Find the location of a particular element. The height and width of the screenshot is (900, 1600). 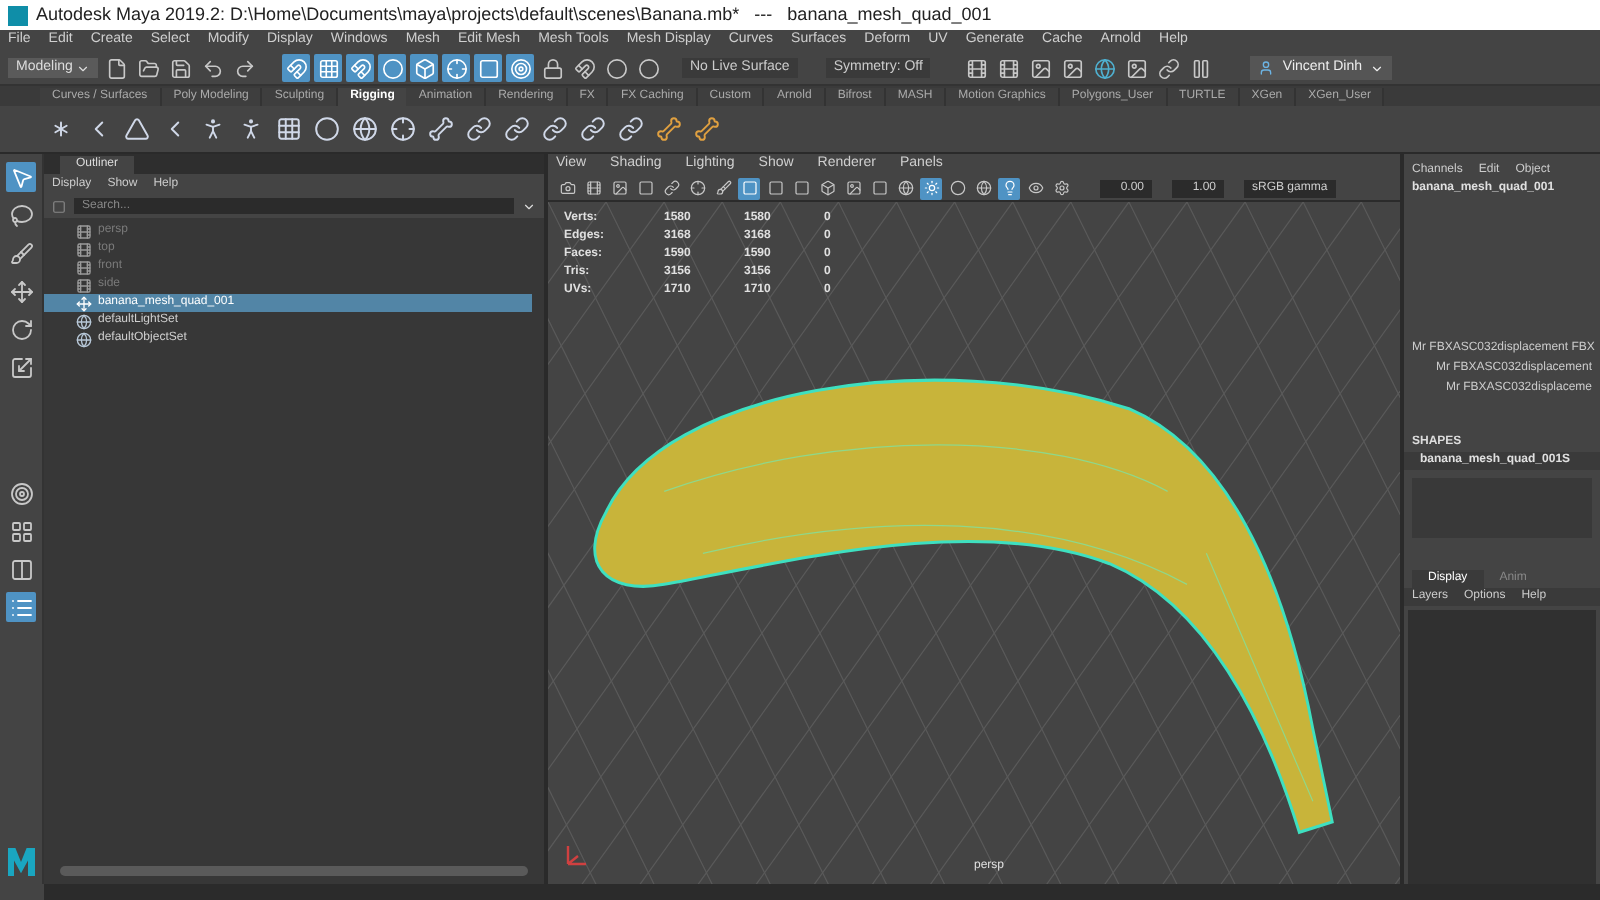

move-tool-icon is located at coordinates (21, 291).